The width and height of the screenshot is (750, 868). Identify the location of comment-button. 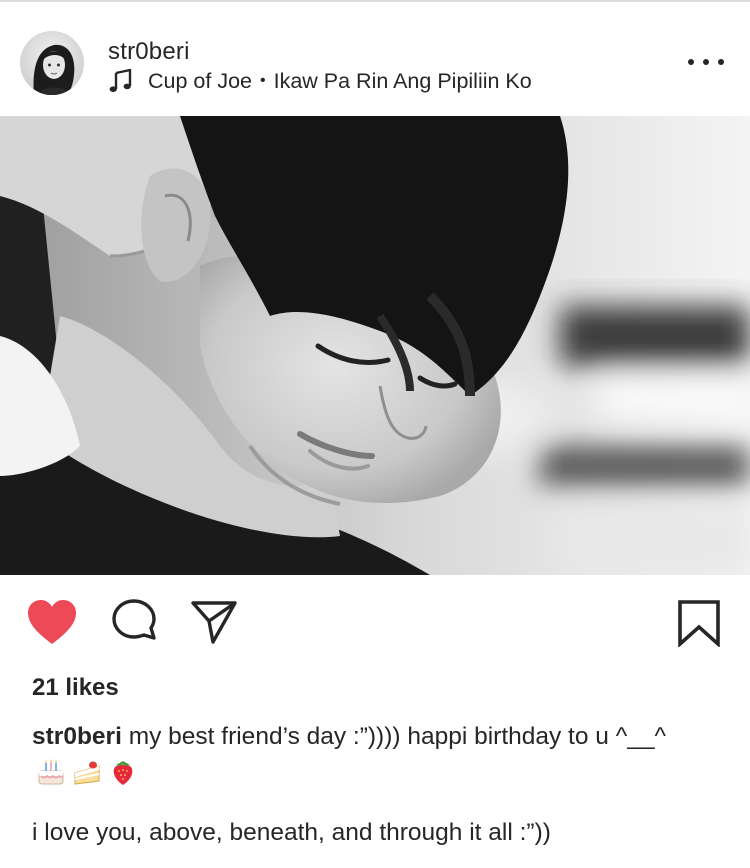
(134, 622).